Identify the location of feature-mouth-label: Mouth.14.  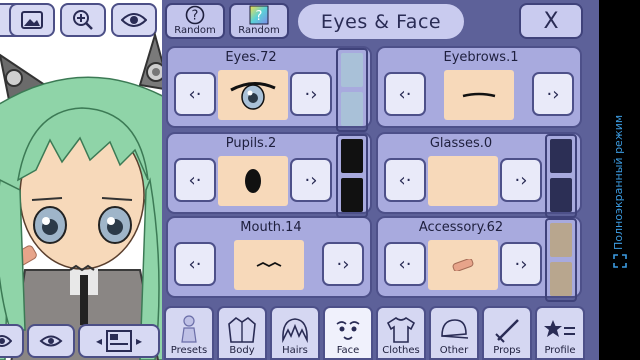
(271, 227).